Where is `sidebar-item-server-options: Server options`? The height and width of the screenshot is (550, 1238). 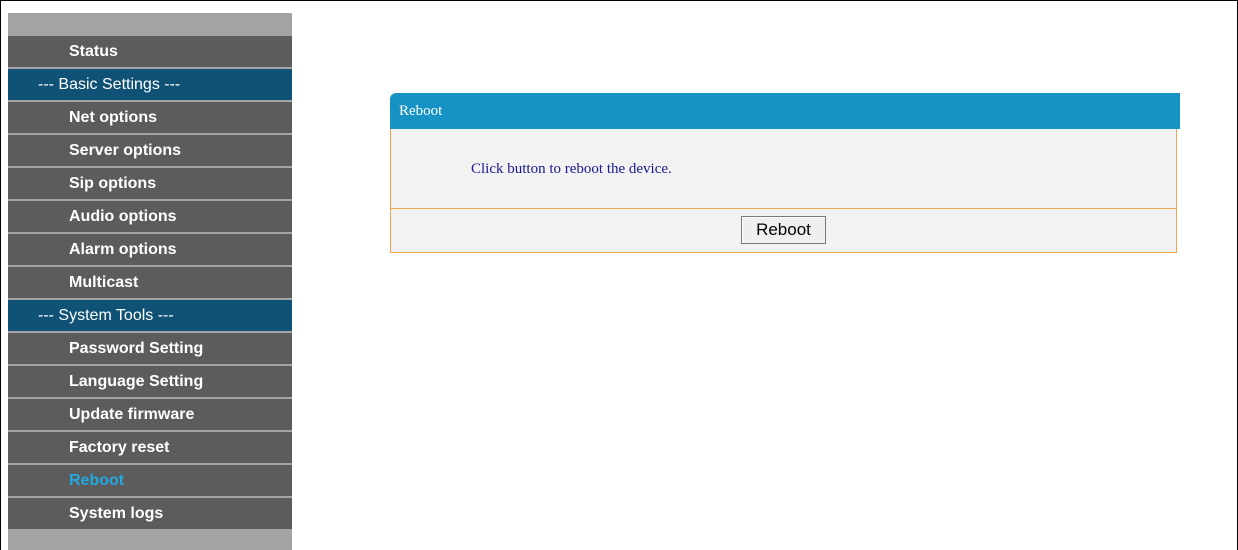
sidebar-item-server-options: Server options is located at coordinates (150, 150).